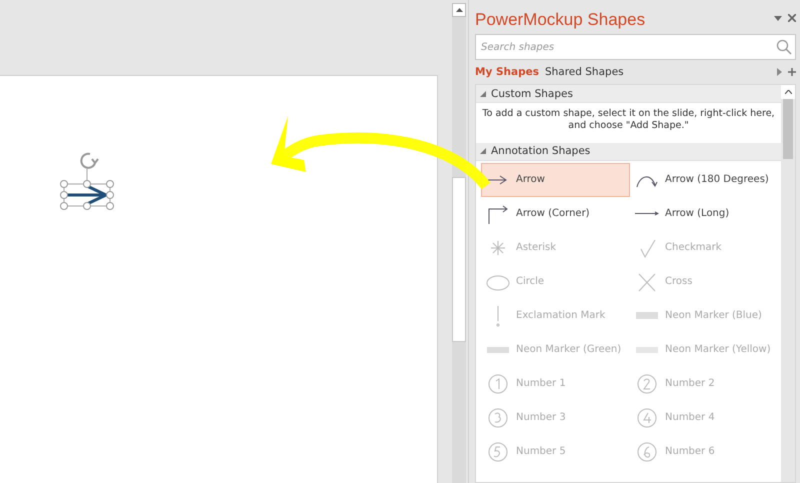 The image size is (800, 483). Describe the element at coordinates (555, 213) in the screenshot. I see `shape-item: Arrow (Corner)` at that location.